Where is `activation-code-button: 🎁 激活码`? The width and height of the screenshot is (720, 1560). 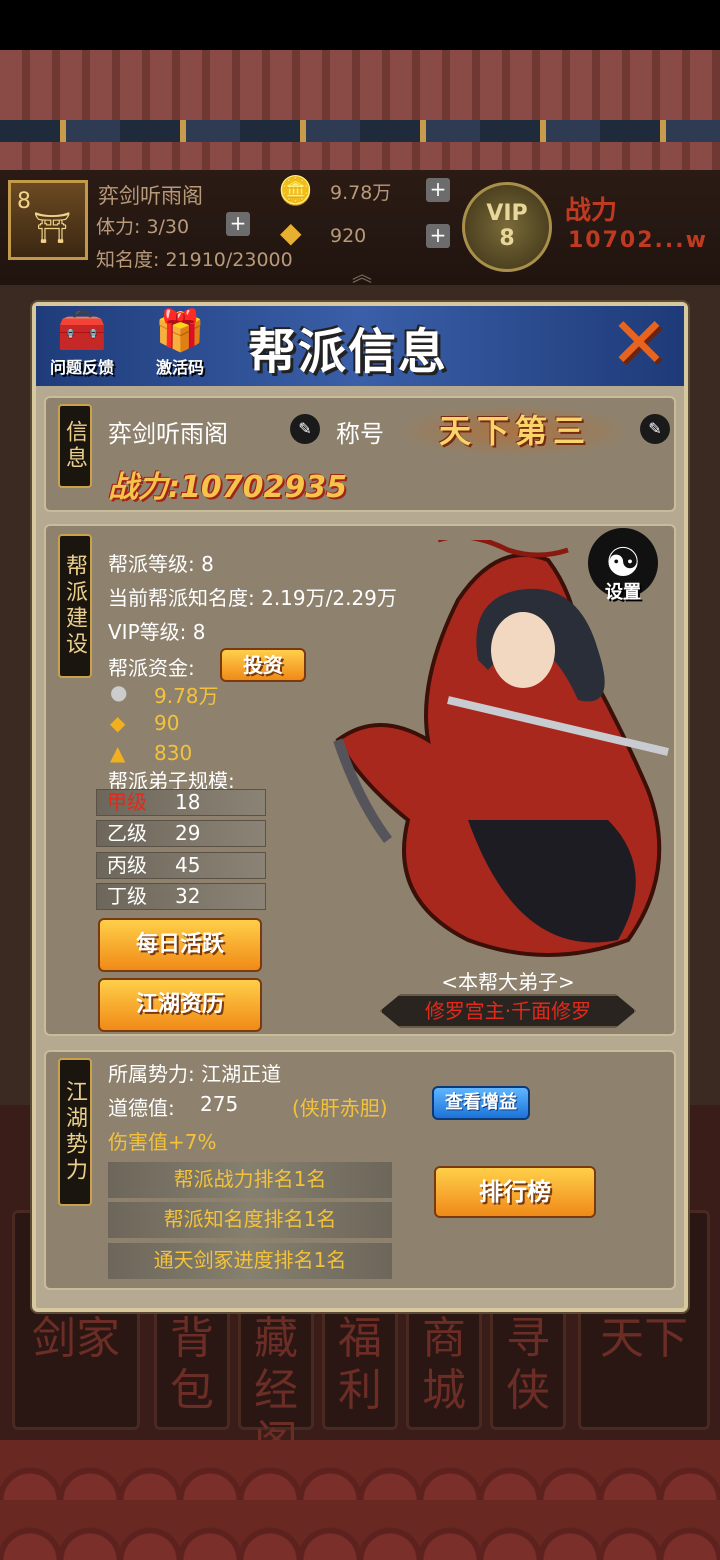 activation-code-button: 🎁 激活码 is located at coordinates (180, 346).